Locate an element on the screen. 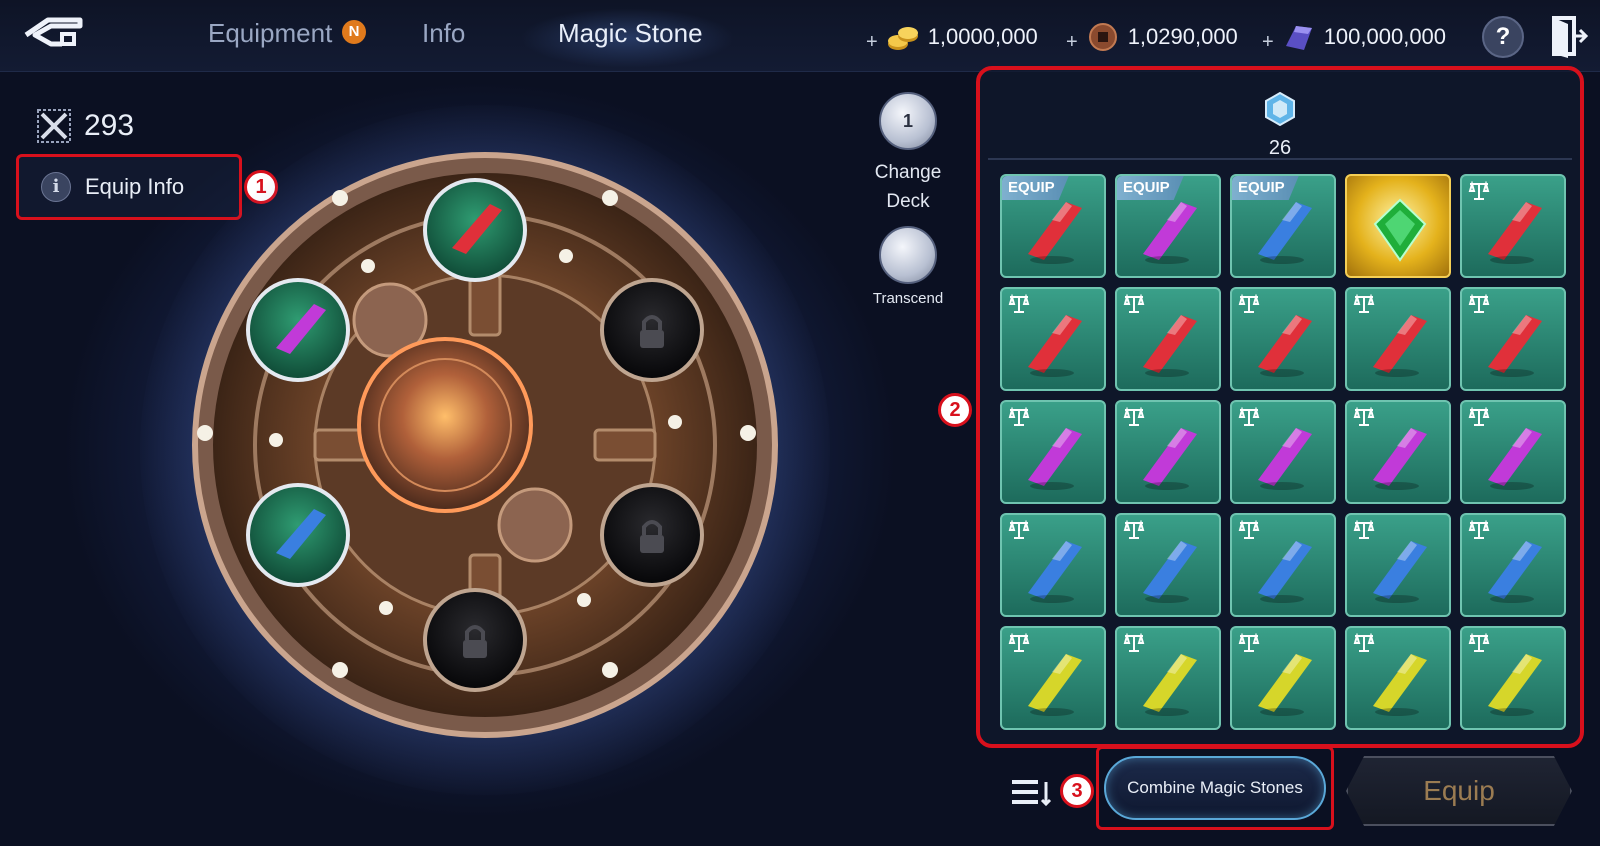 This screenshot has width=1600, height=846. exit-button is located at coordinates (1569, 36).